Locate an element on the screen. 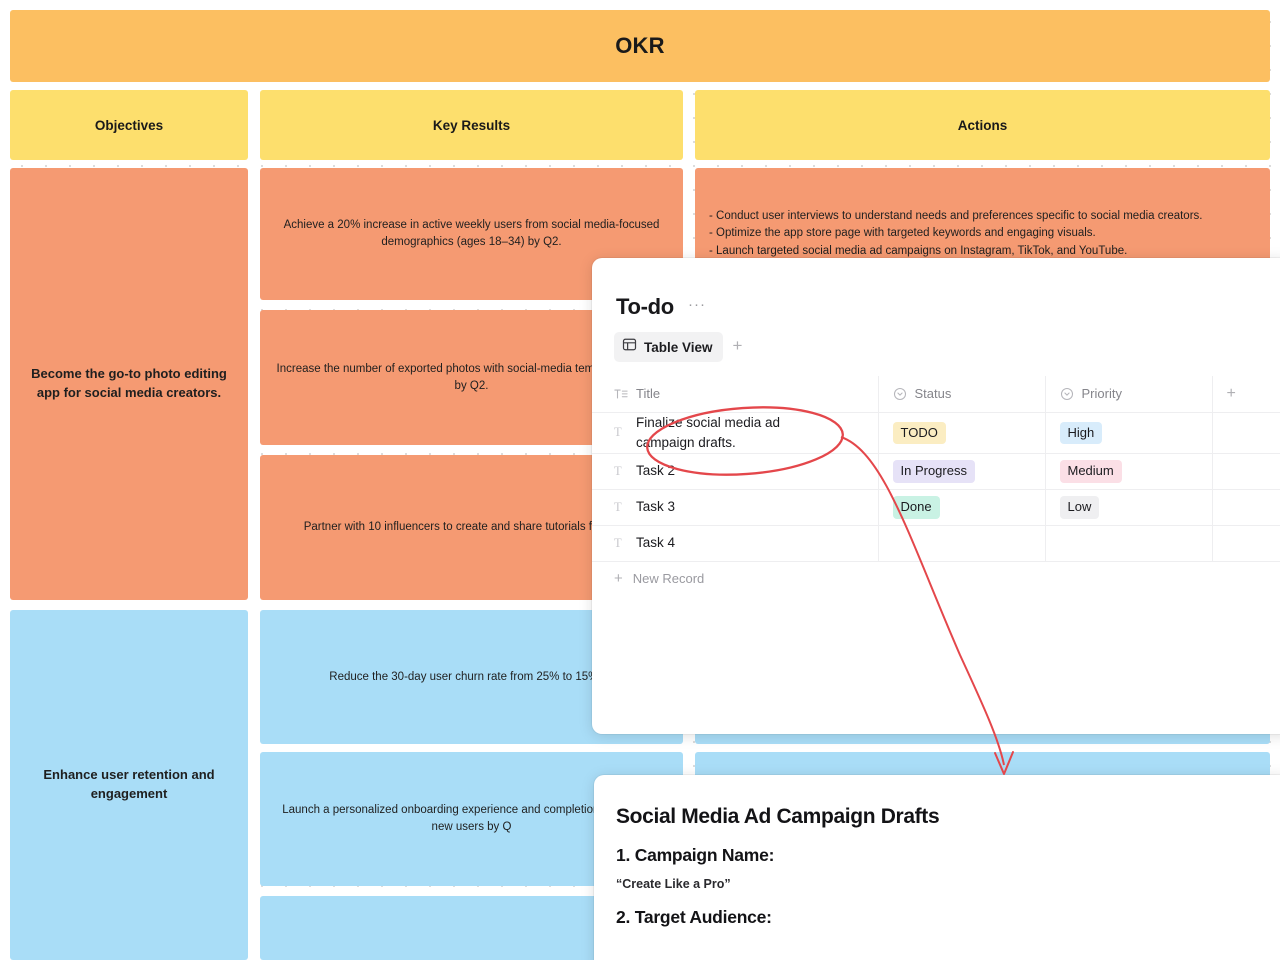 This screenshot has height=960, width=1280. cell-title-value: Task 2 is located at coordinates (656, 471).